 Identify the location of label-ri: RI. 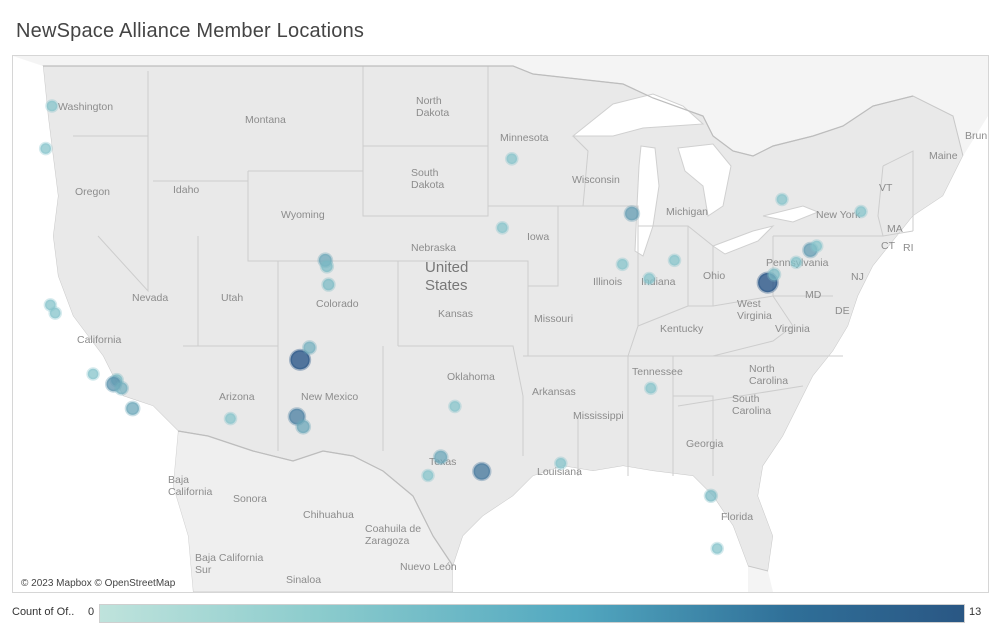
(908, 248).